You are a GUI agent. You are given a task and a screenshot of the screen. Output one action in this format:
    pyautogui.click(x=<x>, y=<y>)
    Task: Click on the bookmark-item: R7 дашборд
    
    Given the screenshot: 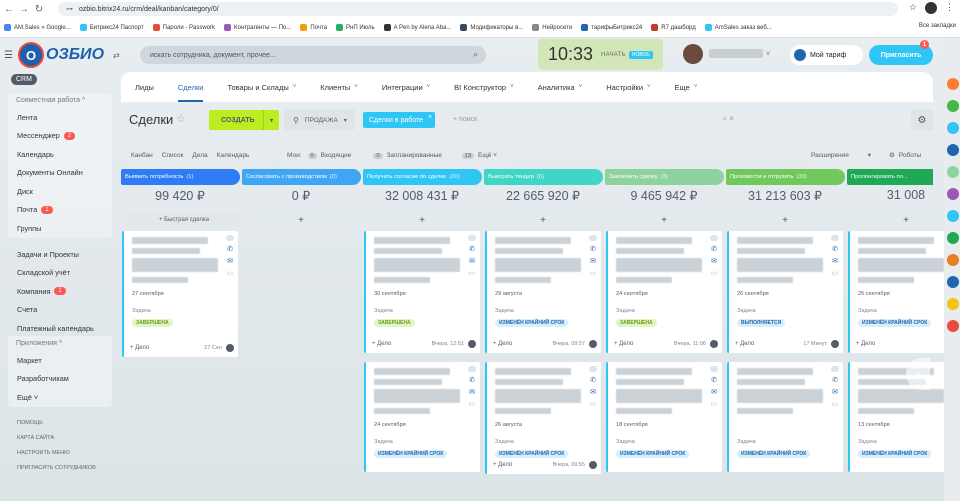 What is the action you would take?
    pyautogui.click(x=673, y=27)
    